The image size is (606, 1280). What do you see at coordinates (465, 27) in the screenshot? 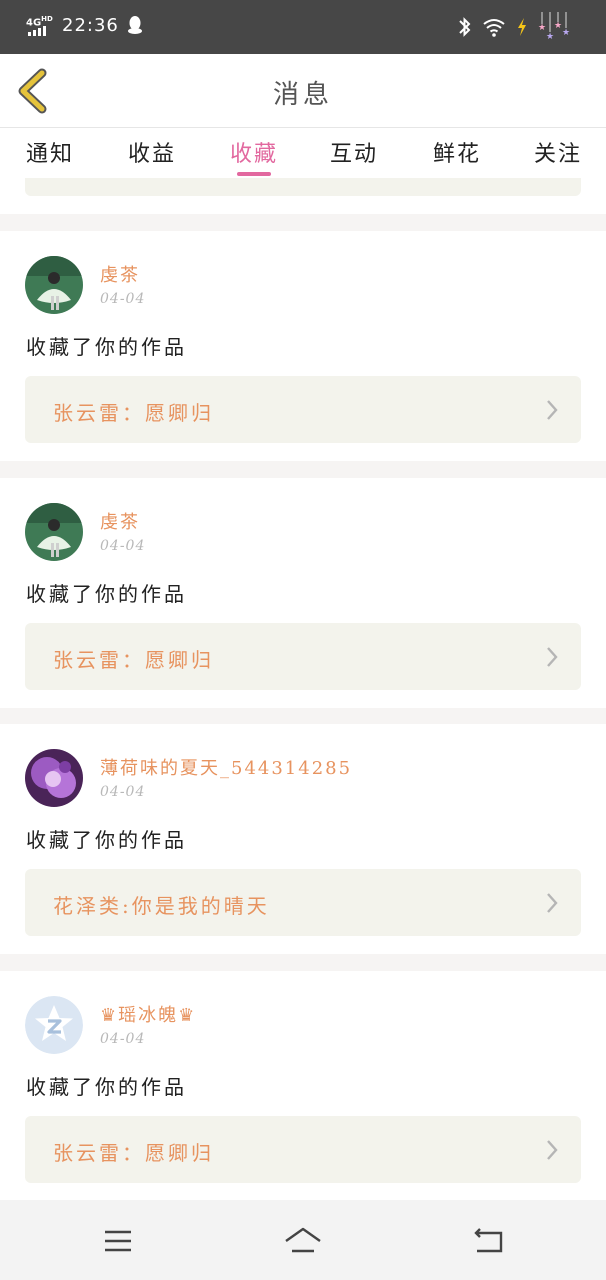
I see `bluetooth-icon` at bounding box center [465, 27].